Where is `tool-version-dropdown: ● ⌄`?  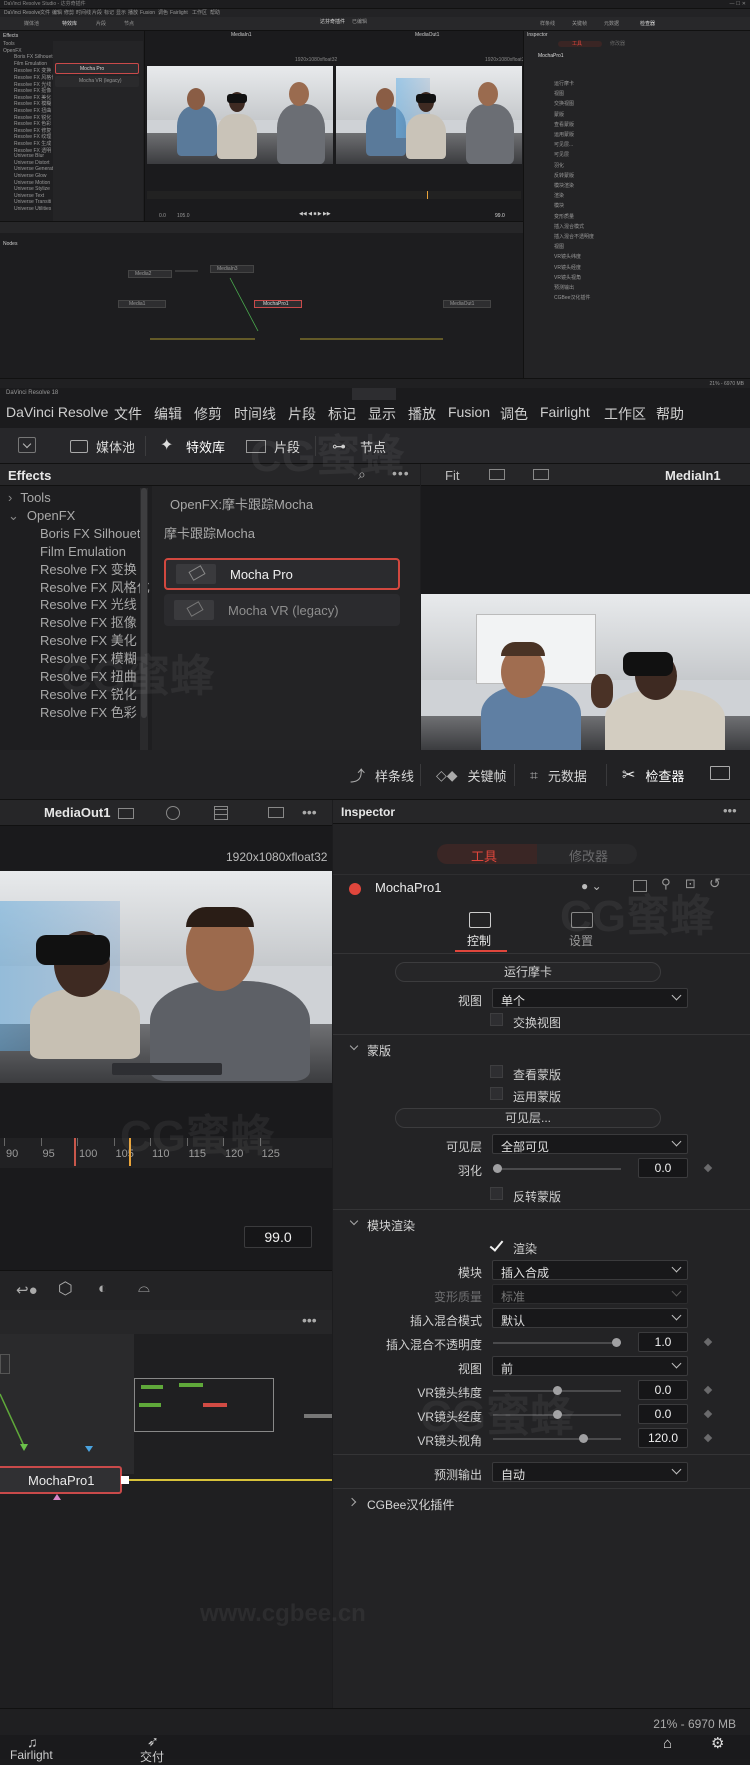
tool-version-dropdown: ● ⌄ is located at coordinates (591, 886).